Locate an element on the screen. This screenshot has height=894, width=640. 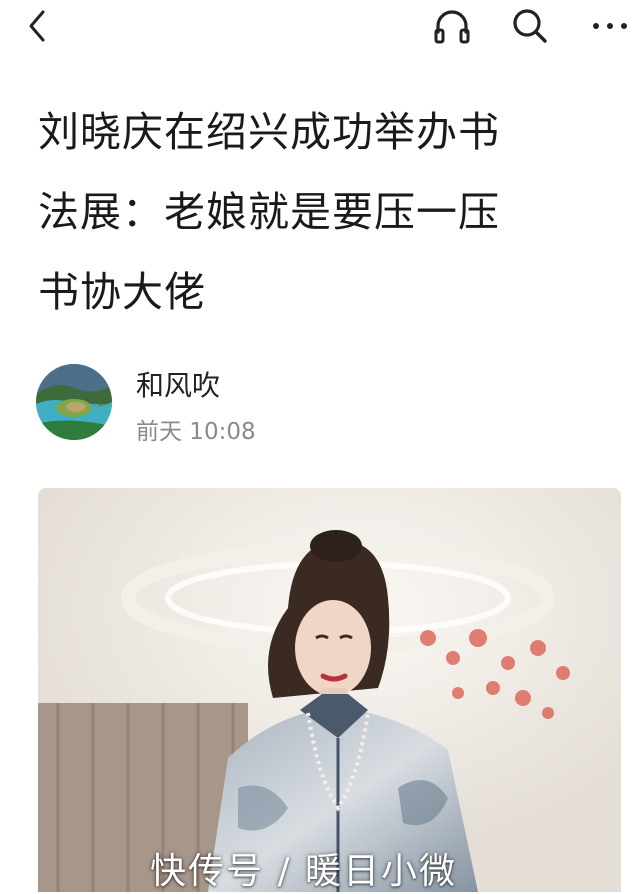
headphones-icon is located at coordinates (452, 27).